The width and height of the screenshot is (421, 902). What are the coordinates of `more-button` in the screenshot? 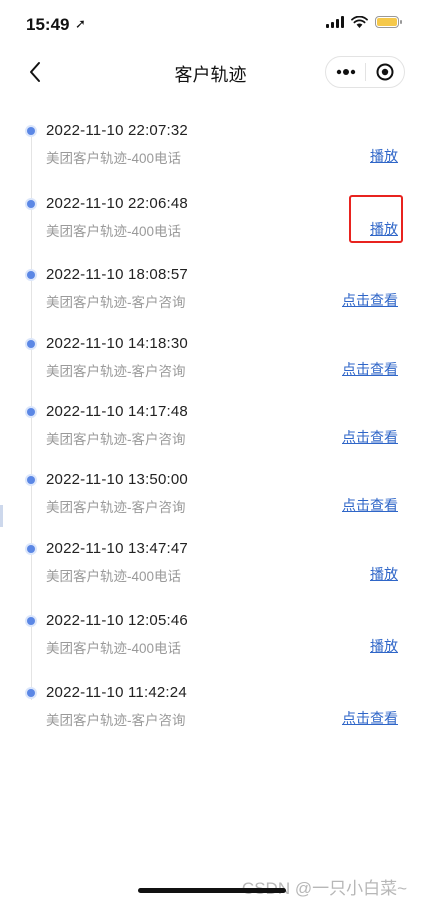 It's located at (345, 72).